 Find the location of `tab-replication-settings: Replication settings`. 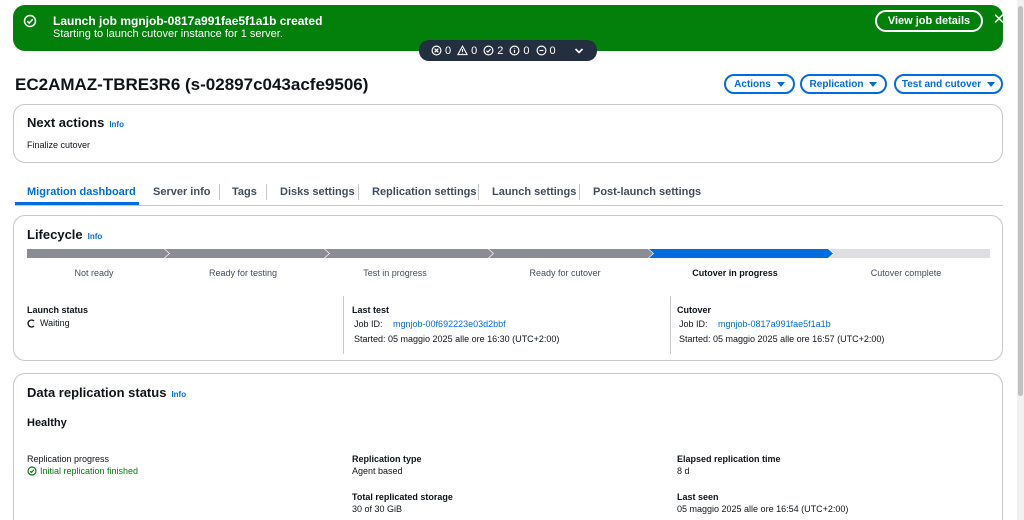

tab-replication-settings: Replication settings is located at coordinates (424, 192).